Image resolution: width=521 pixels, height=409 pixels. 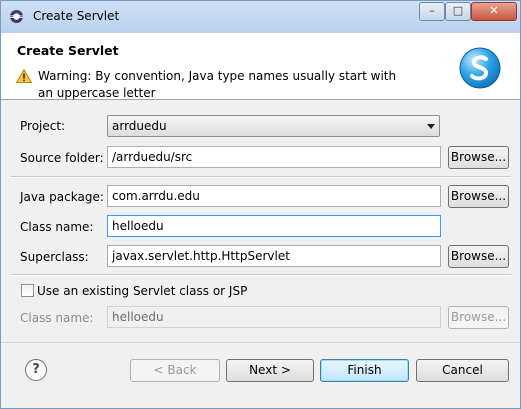 What do you see at coordinates (36, 370) in the screenshot?
I see `help-icon: ?` at bounding box center [36, 370].